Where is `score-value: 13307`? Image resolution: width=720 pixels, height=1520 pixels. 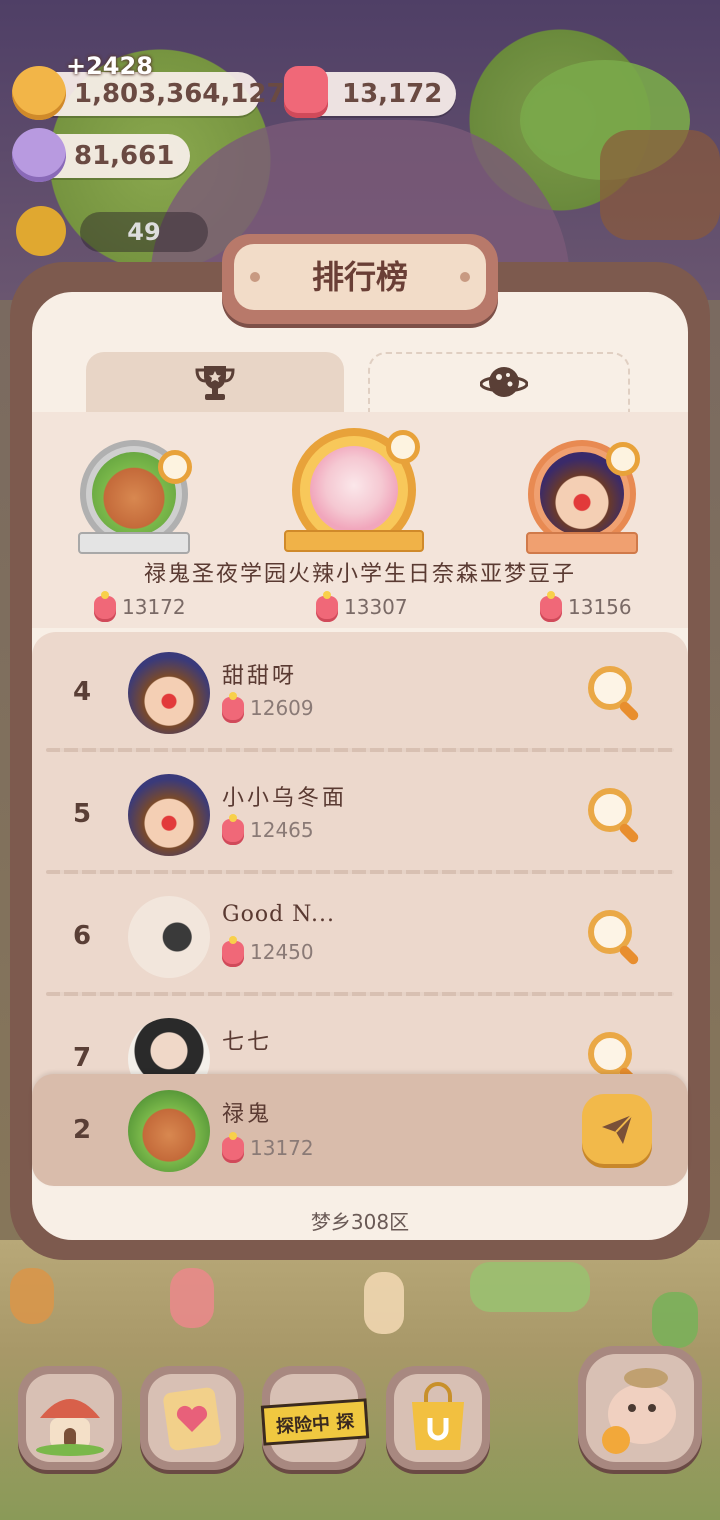 score-value: 13307 is located at coordinates (376, 607).